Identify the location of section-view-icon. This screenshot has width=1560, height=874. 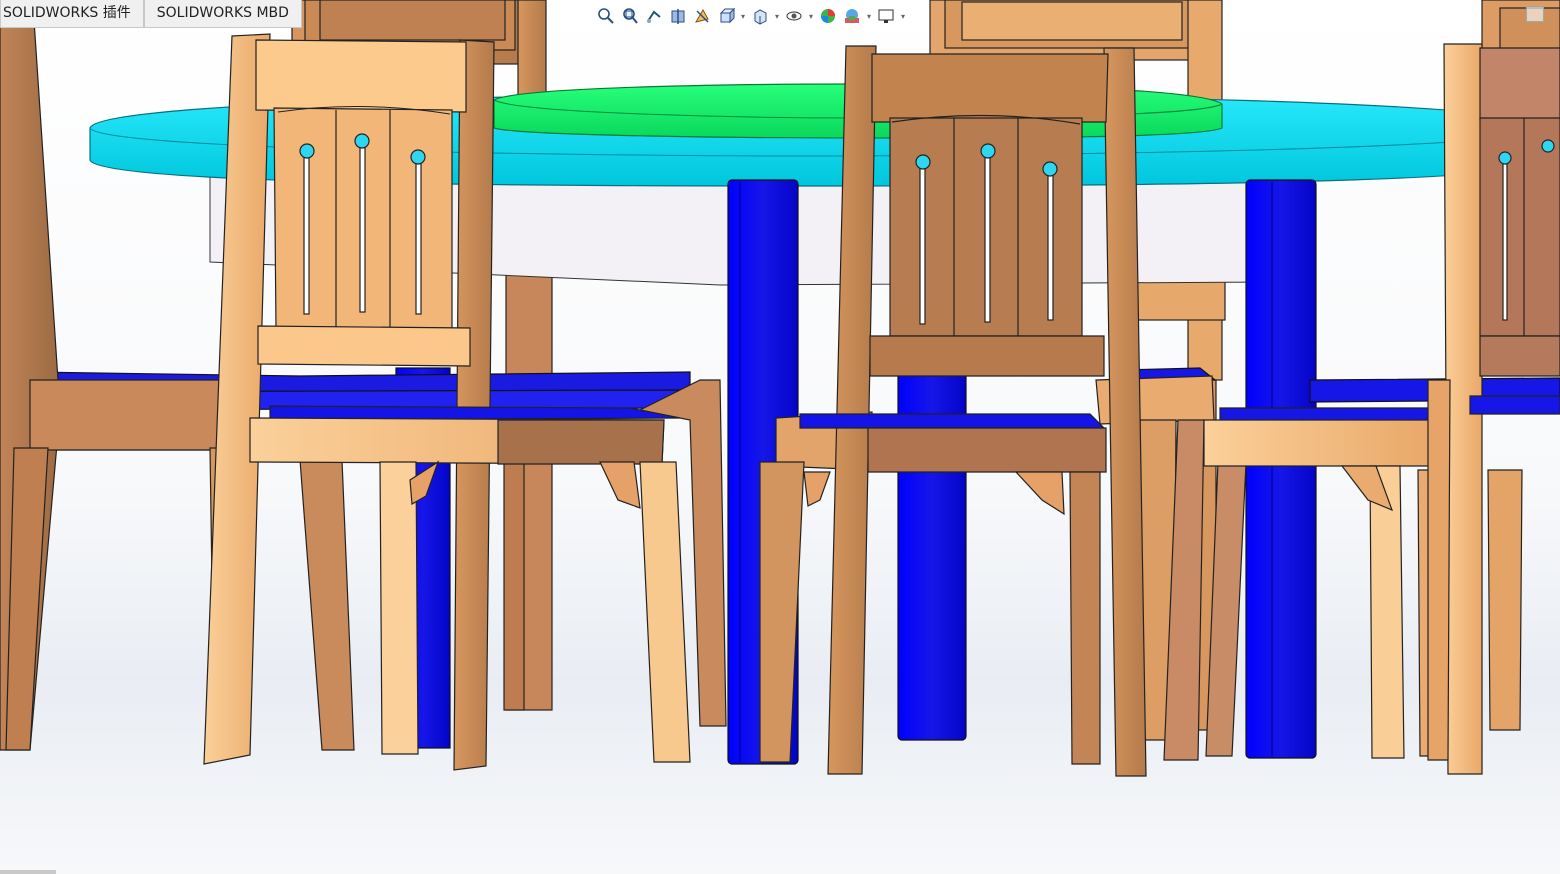
(678, 16).